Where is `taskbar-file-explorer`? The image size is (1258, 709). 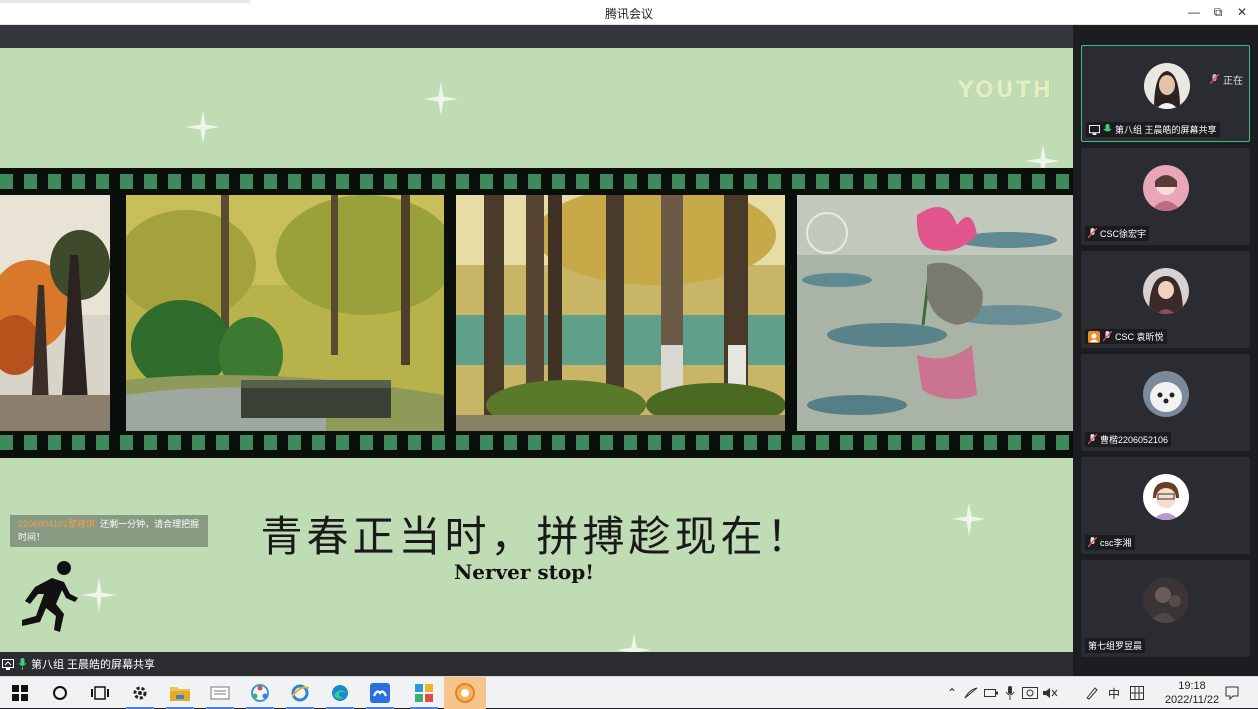
taskbar-file-explorer is located at coordinates (180, 693).